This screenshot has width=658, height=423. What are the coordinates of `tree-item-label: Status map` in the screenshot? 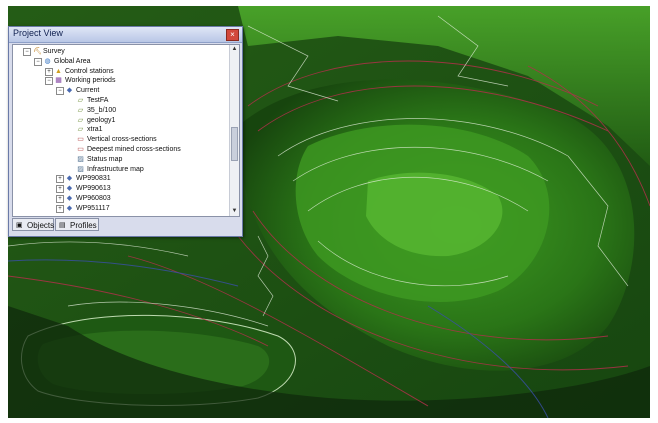 It's located at (105, 159).